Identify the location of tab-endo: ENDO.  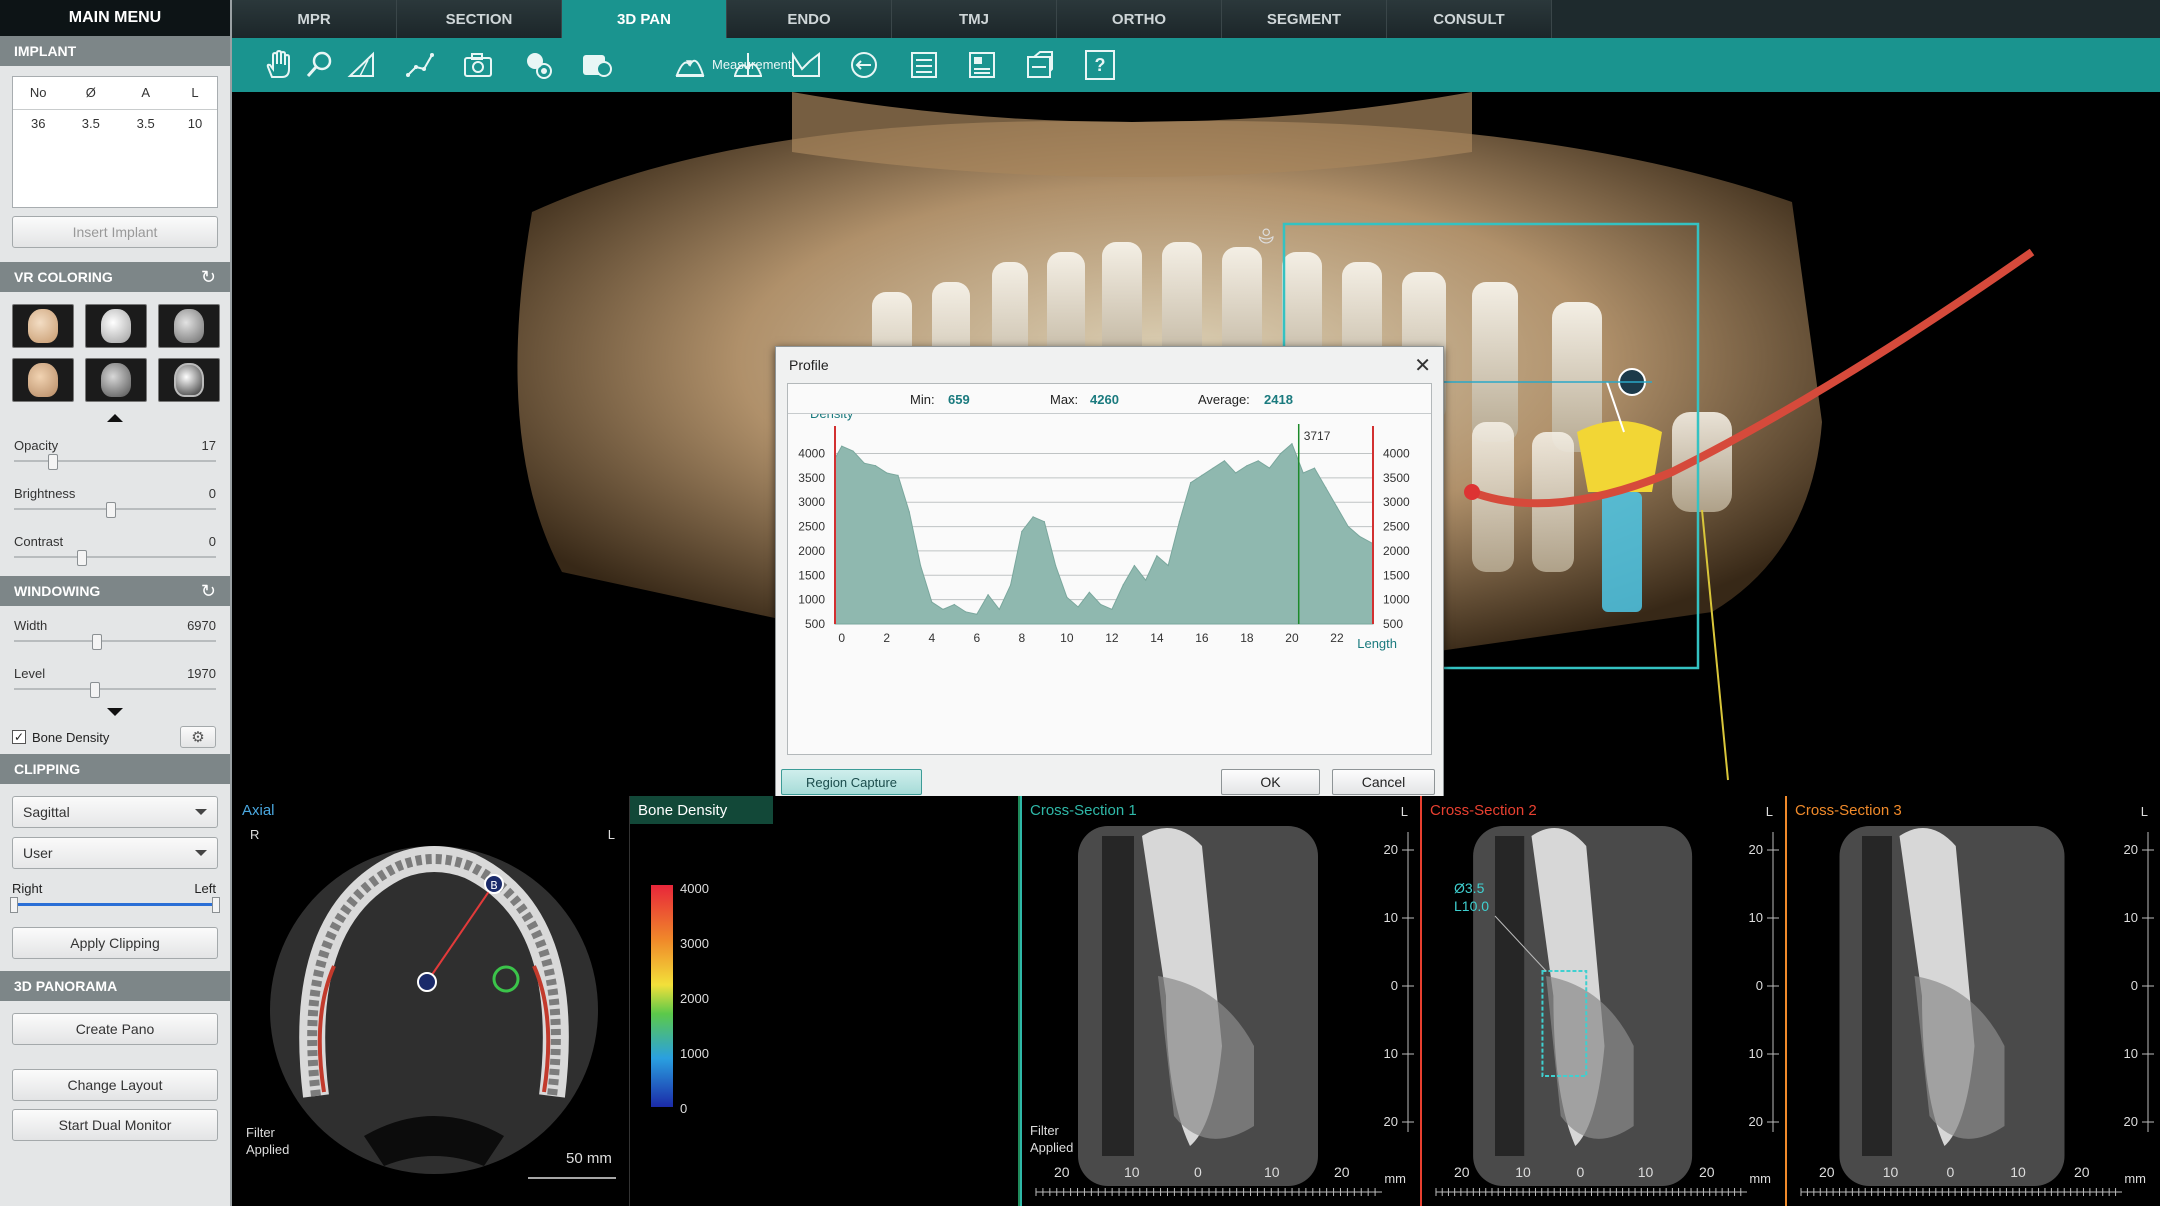
(809, 19).